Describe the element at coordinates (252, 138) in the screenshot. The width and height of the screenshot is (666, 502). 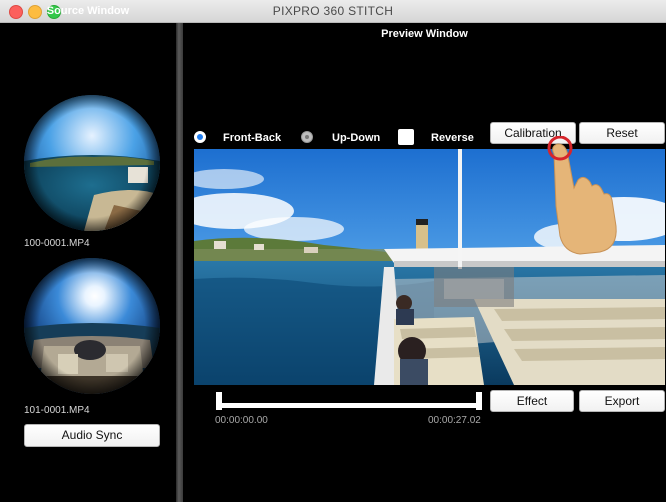
I see `front-back-label: Front-Back` at that location.